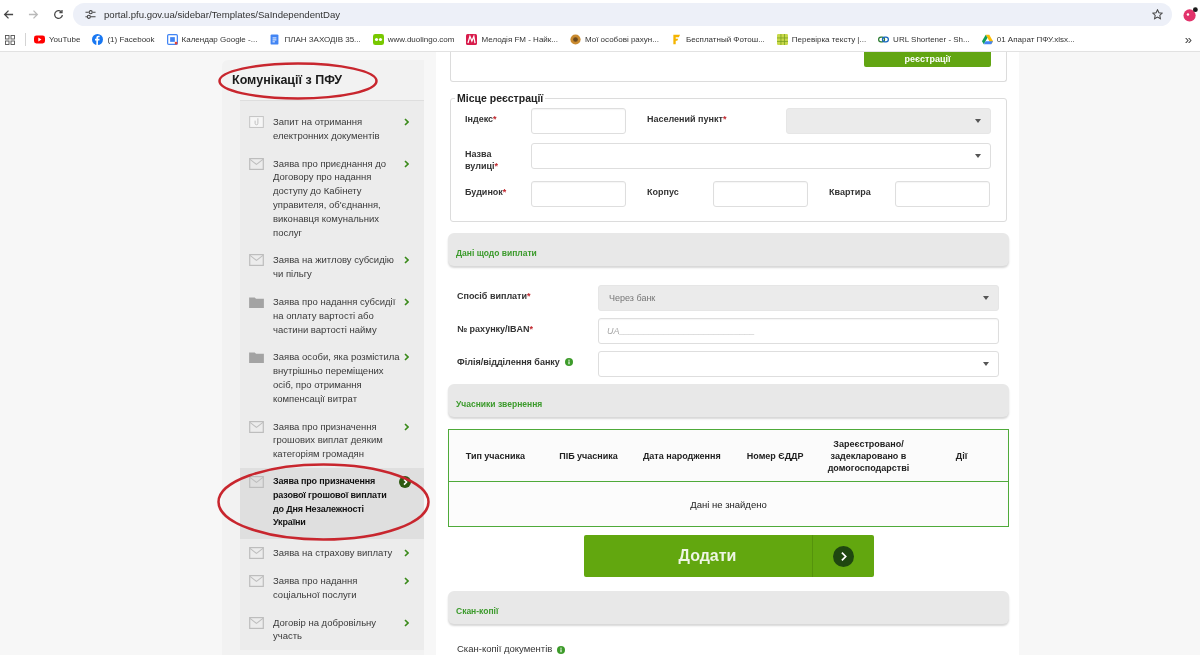 The width and height of the screenshot is (1200, 655). I want to click on apps-grid-icon, so click(10, 39).